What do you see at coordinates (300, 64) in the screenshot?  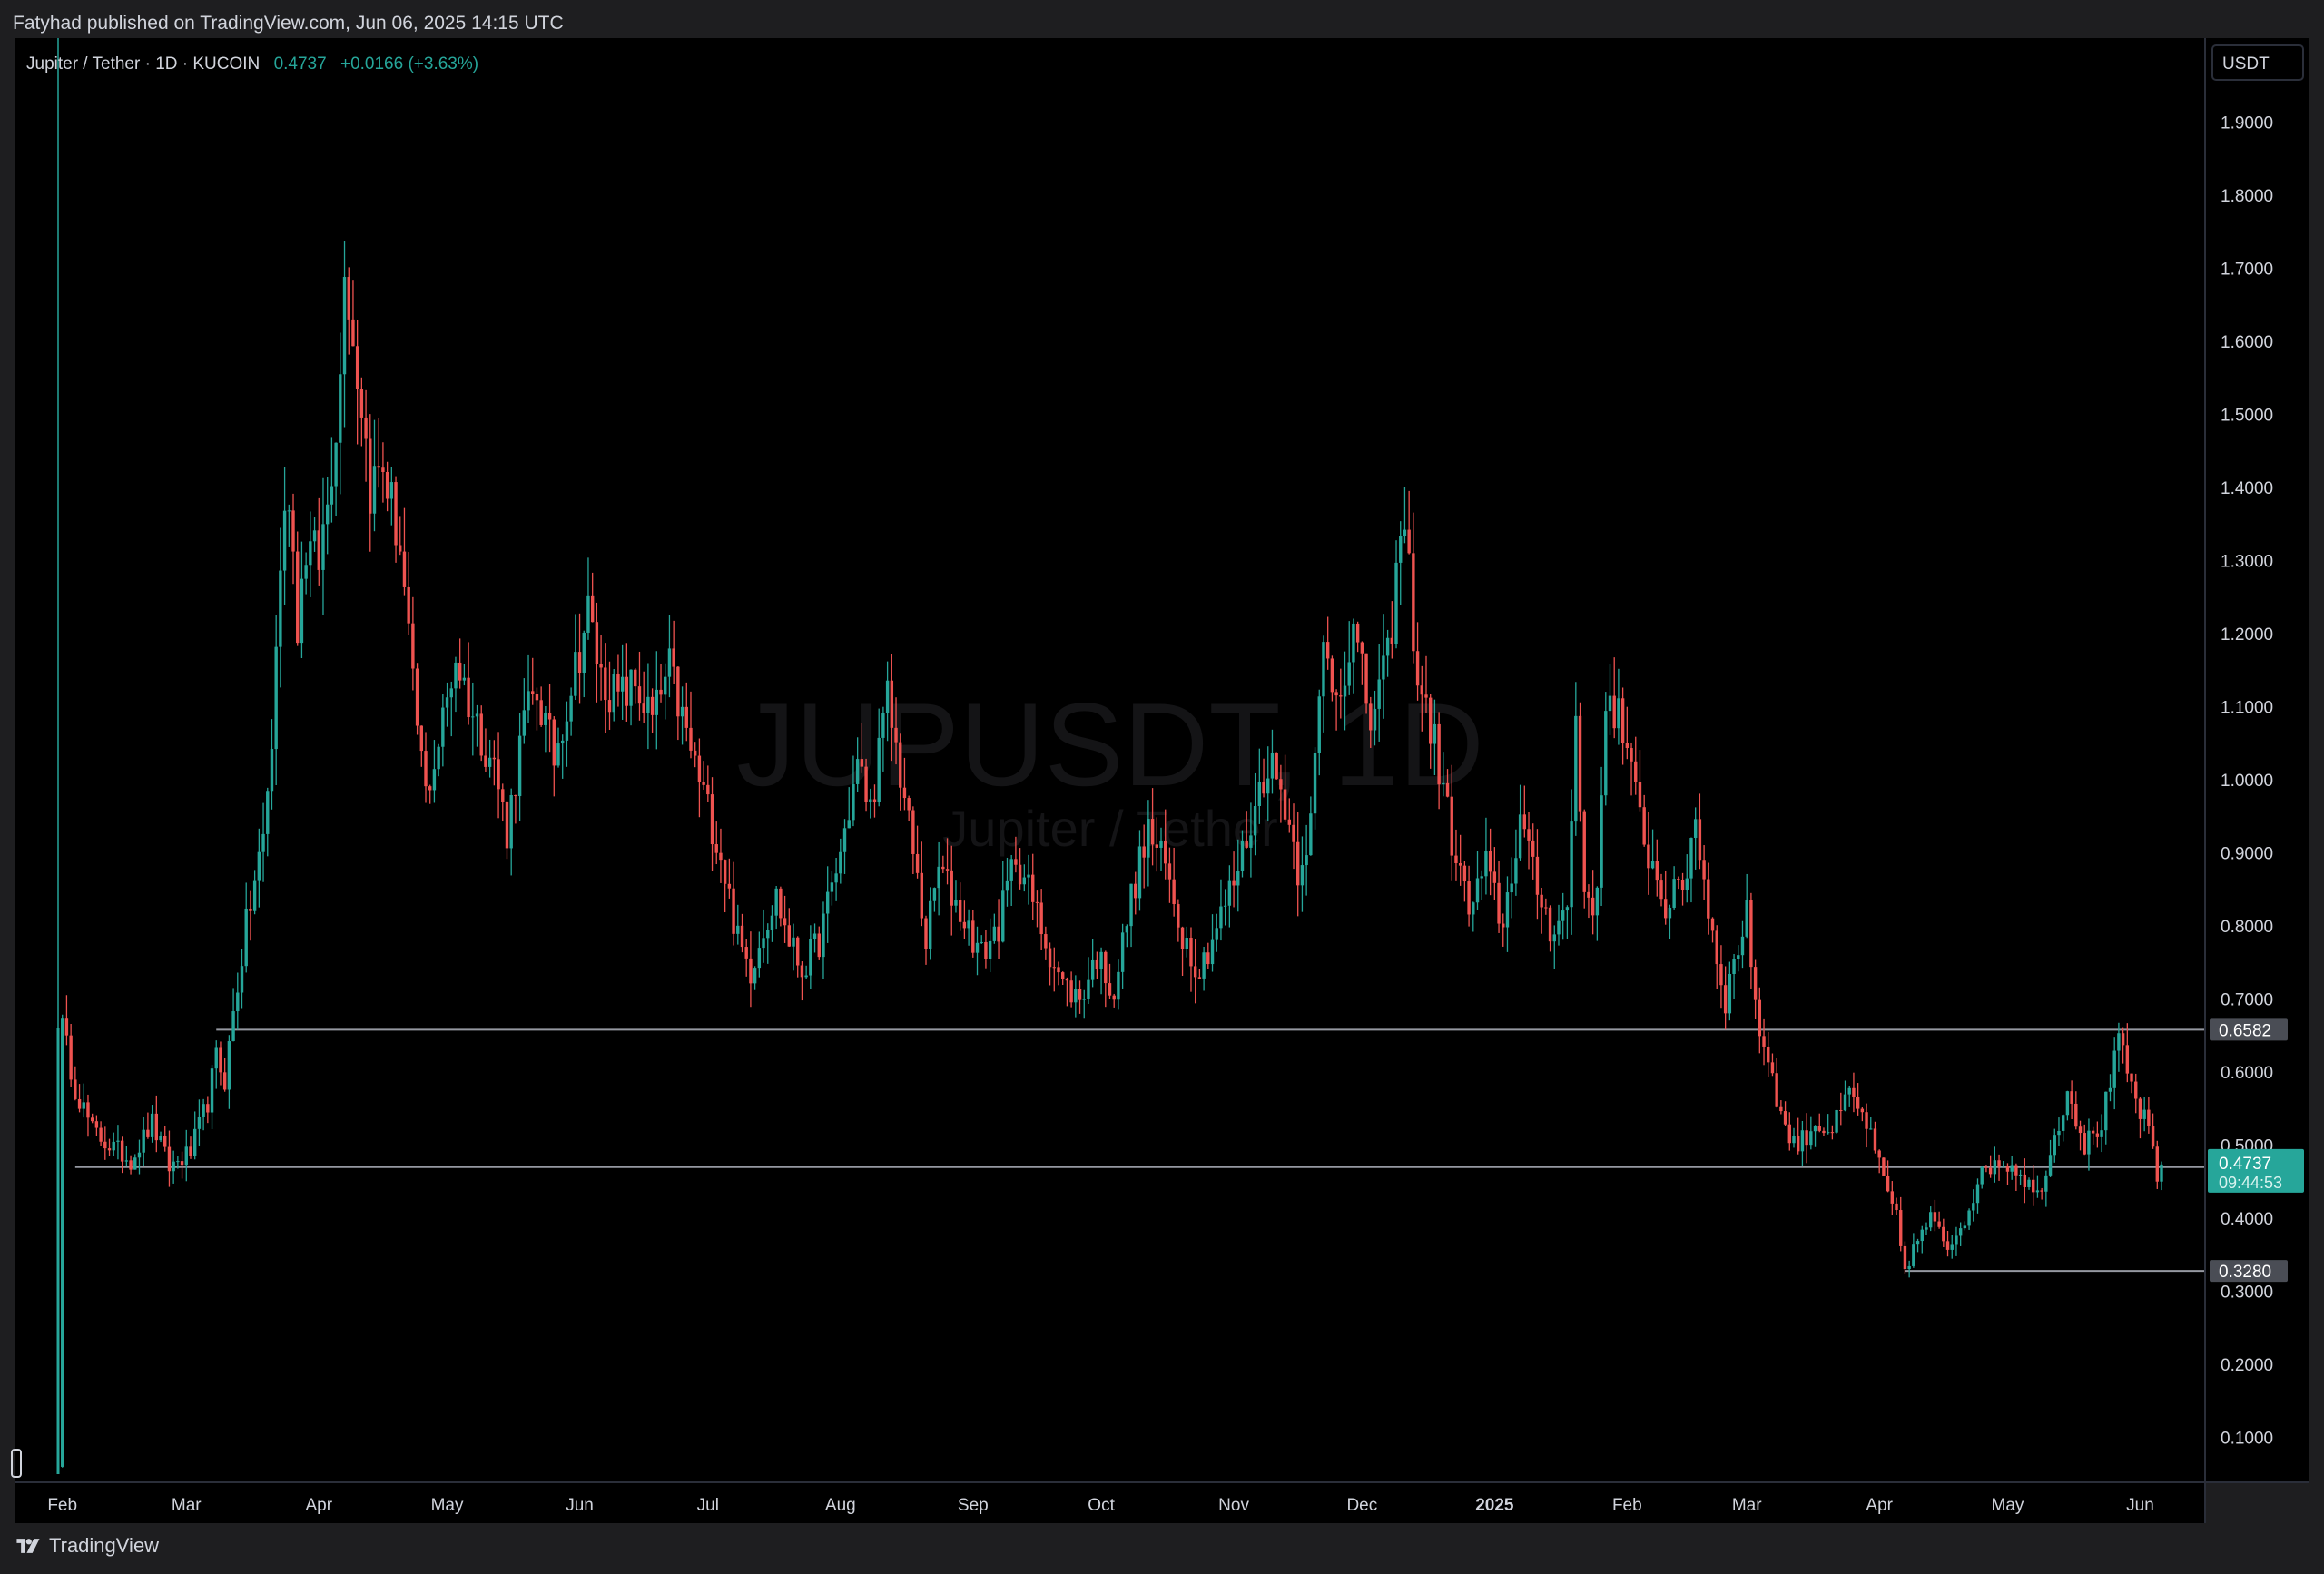 I see `legend-last: 0.4737` at bounding box center [300, 64].